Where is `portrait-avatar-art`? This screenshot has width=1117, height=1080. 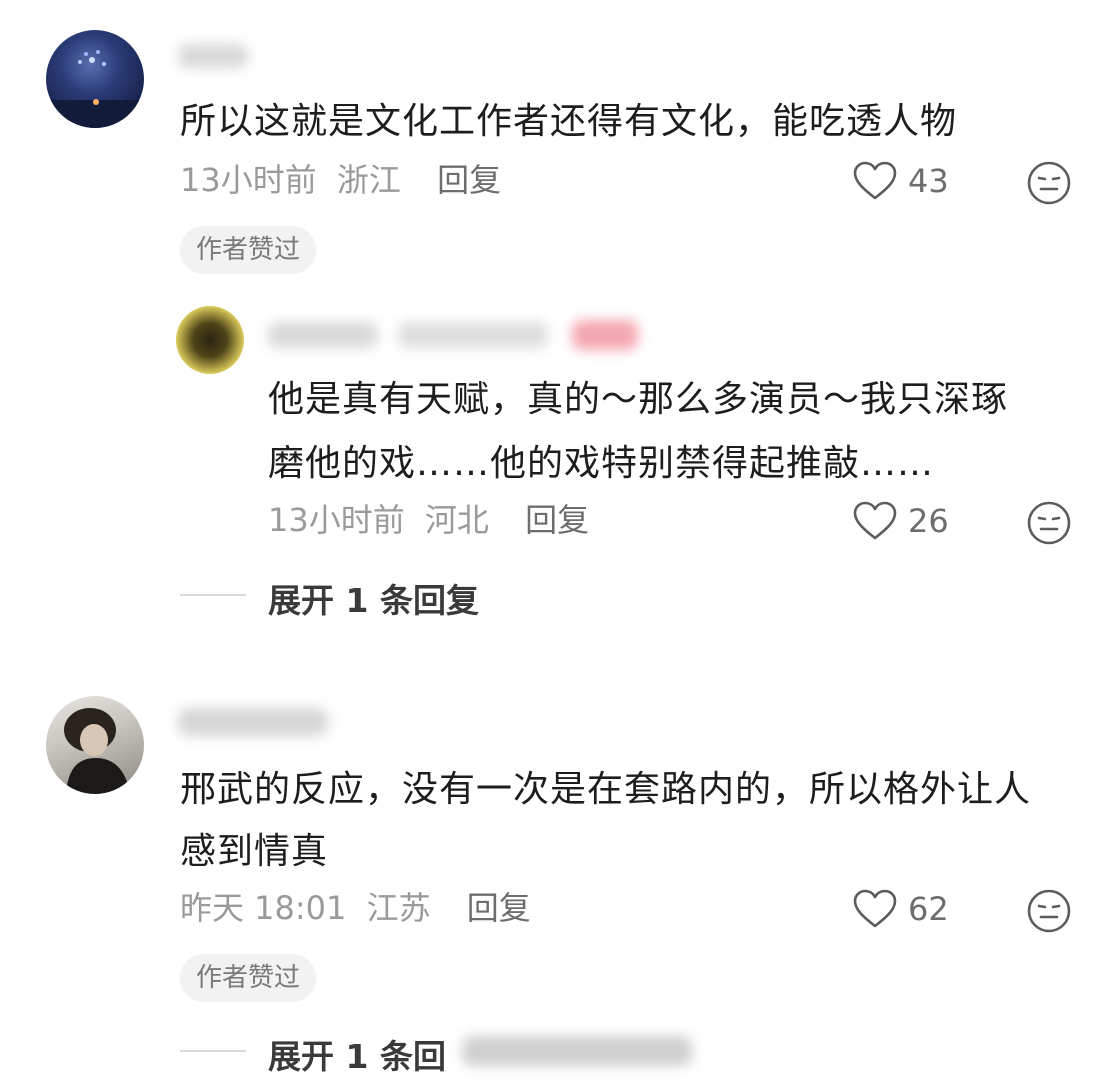
portrait-avatar-art is located at coordinates (97, 751).